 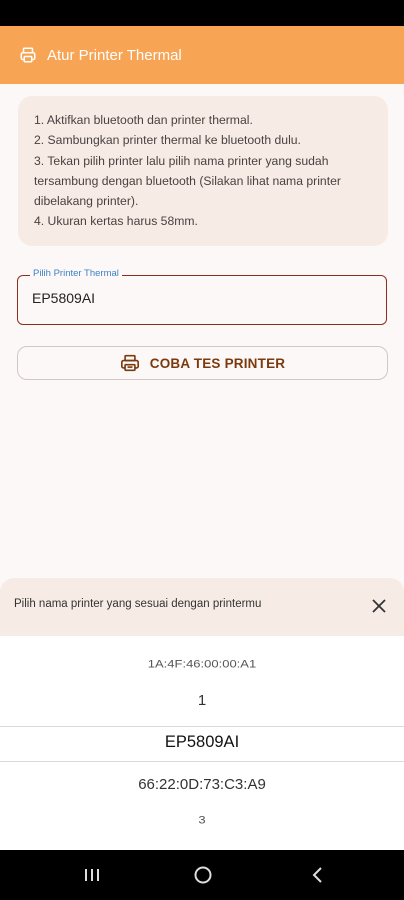 I want to click on picker-option: 3, so click(x=202, y=819).